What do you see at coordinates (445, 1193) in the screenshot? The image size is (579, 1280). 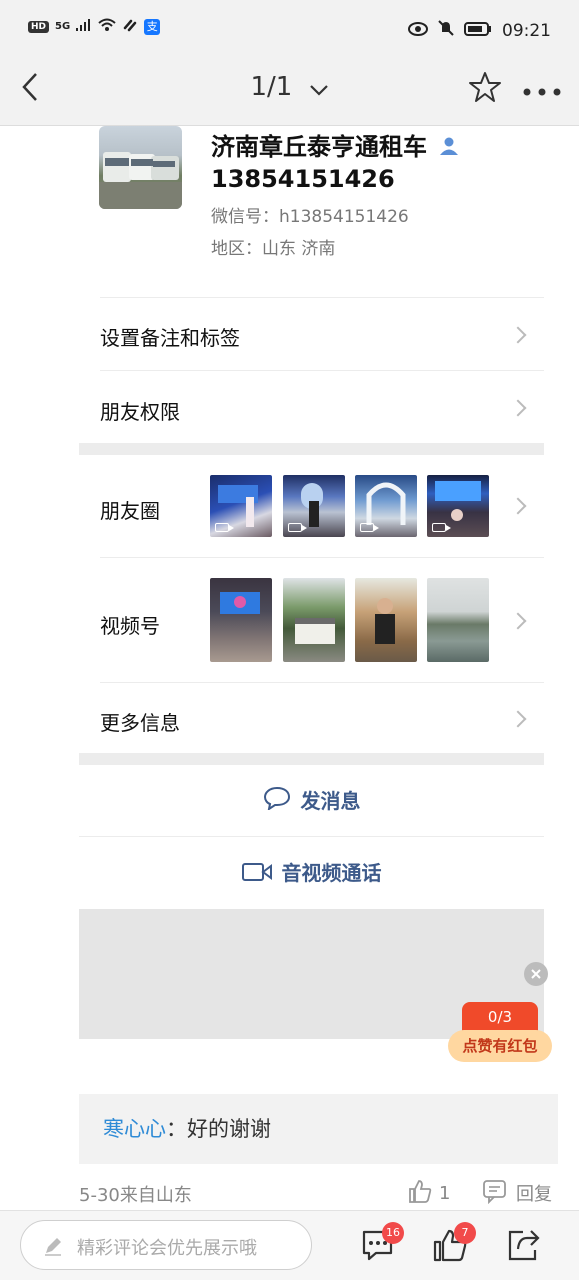 I see `comment-like-count: 1` at bounding box center [445, 1193].